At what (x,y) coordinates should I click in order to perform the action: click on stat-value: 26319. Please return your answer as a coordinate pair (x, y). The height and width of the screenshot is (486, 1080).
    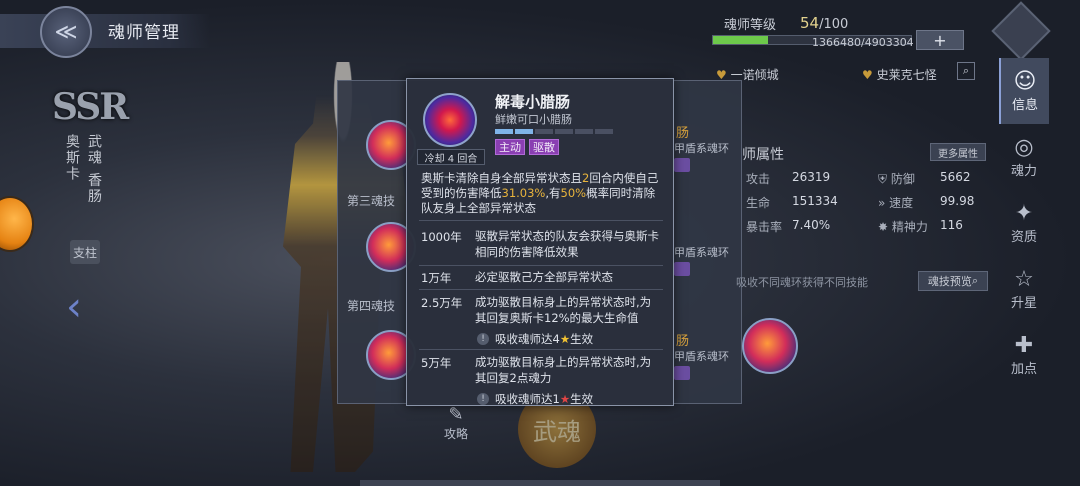
    Looking at the image, I should click on (811, 177).